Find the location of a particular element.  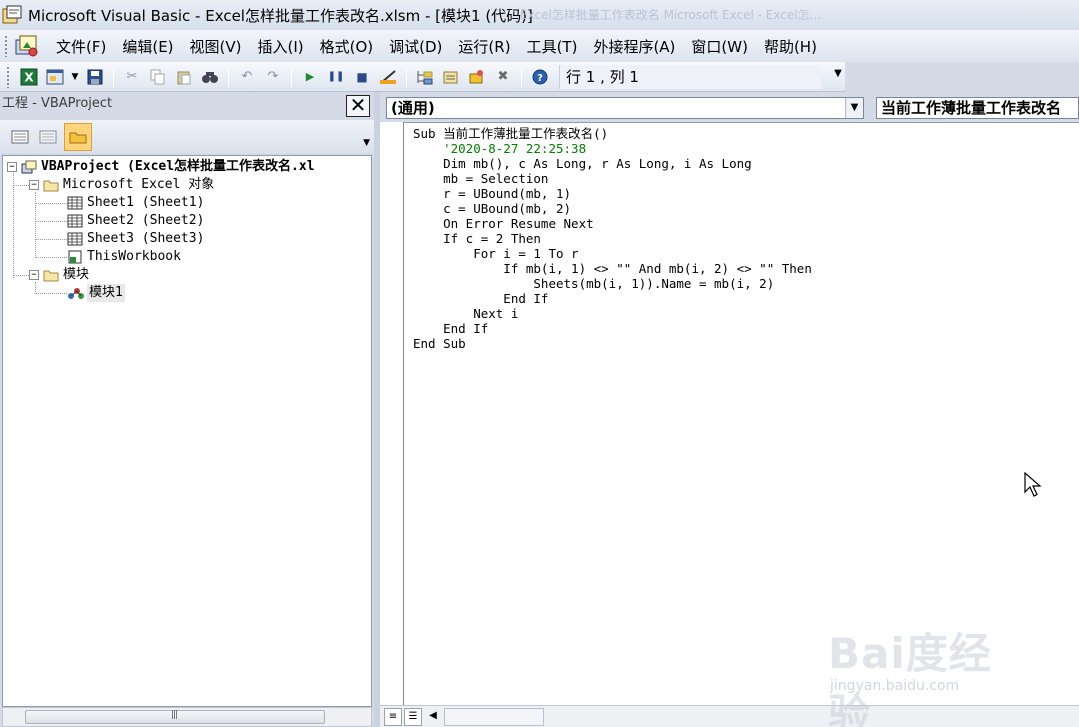

tree-label-sheet3: Sheet3 (Sheet3) is located at coordinates (146, 238).